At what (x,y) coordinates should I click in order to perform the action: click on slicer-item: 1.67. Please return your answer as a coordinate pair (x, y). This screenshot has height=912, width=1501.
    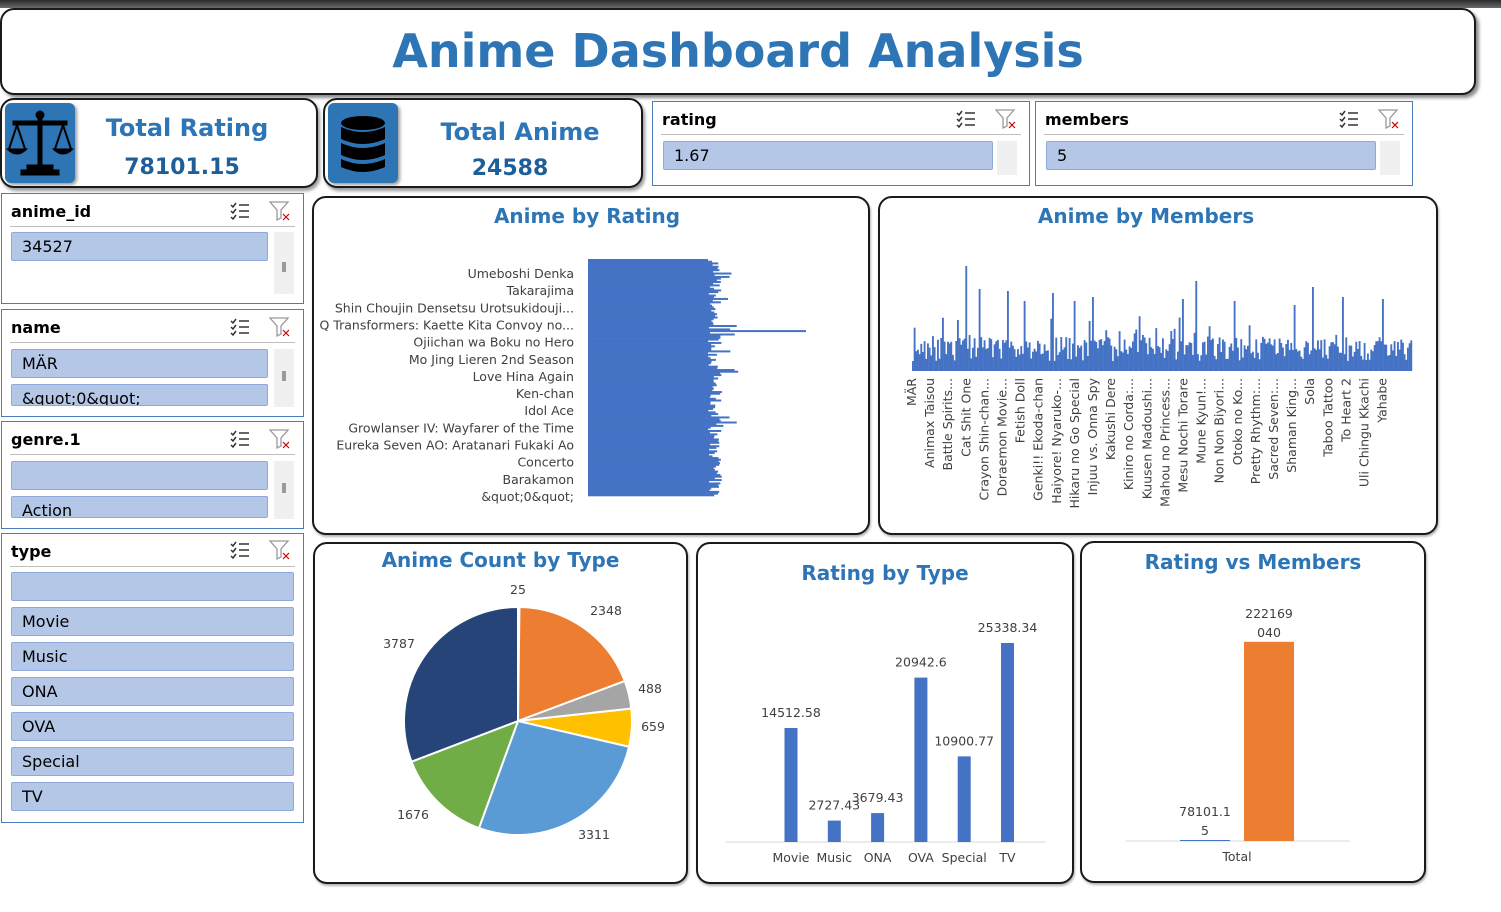
    Looking at the image, I should click on (828, 155).